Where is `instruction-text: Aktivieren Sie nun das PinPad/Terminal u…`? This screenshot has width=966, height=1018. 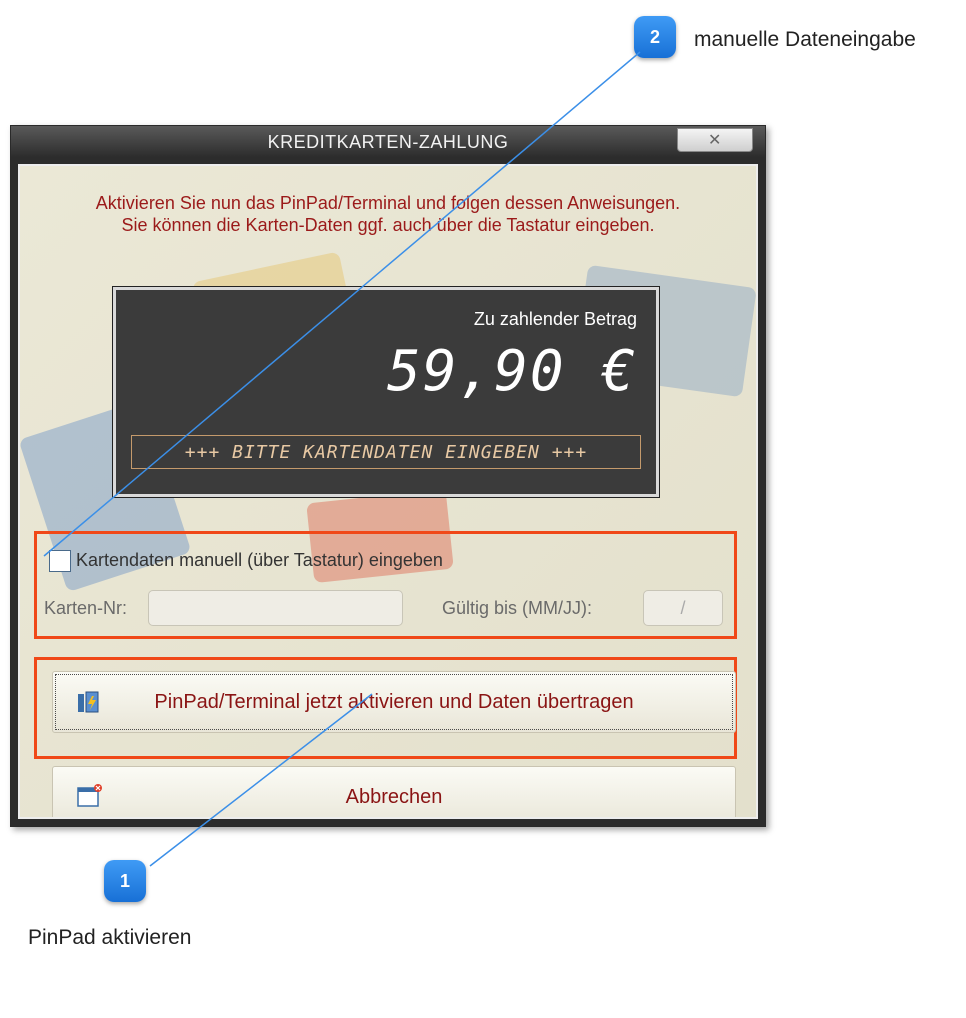 instruction-text: Aktivieren Sie nun das PinPad/Terminal u… is located at coordinates (388, 214).